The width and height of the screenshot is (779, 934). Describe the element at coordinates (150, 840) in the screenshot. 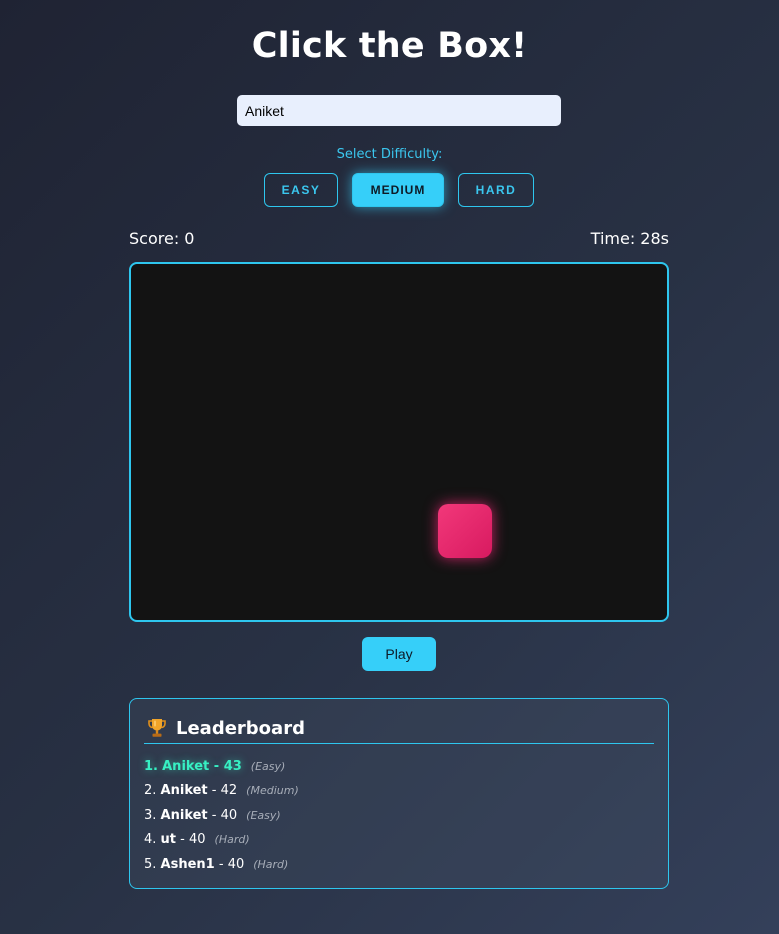

I see `entry-rank: 4.` at that location.